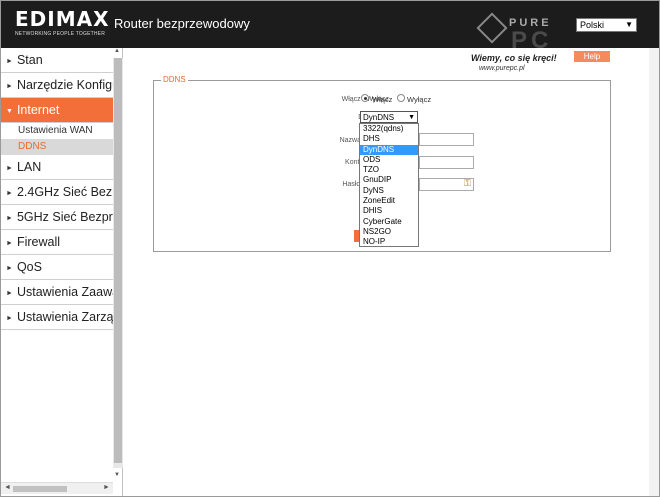 This screenshot has width=660, height=497. I want to click on sidebar-item-wireless-24: ►2.4GHz Sieć Bezprzewodowa, so click(57, 192).